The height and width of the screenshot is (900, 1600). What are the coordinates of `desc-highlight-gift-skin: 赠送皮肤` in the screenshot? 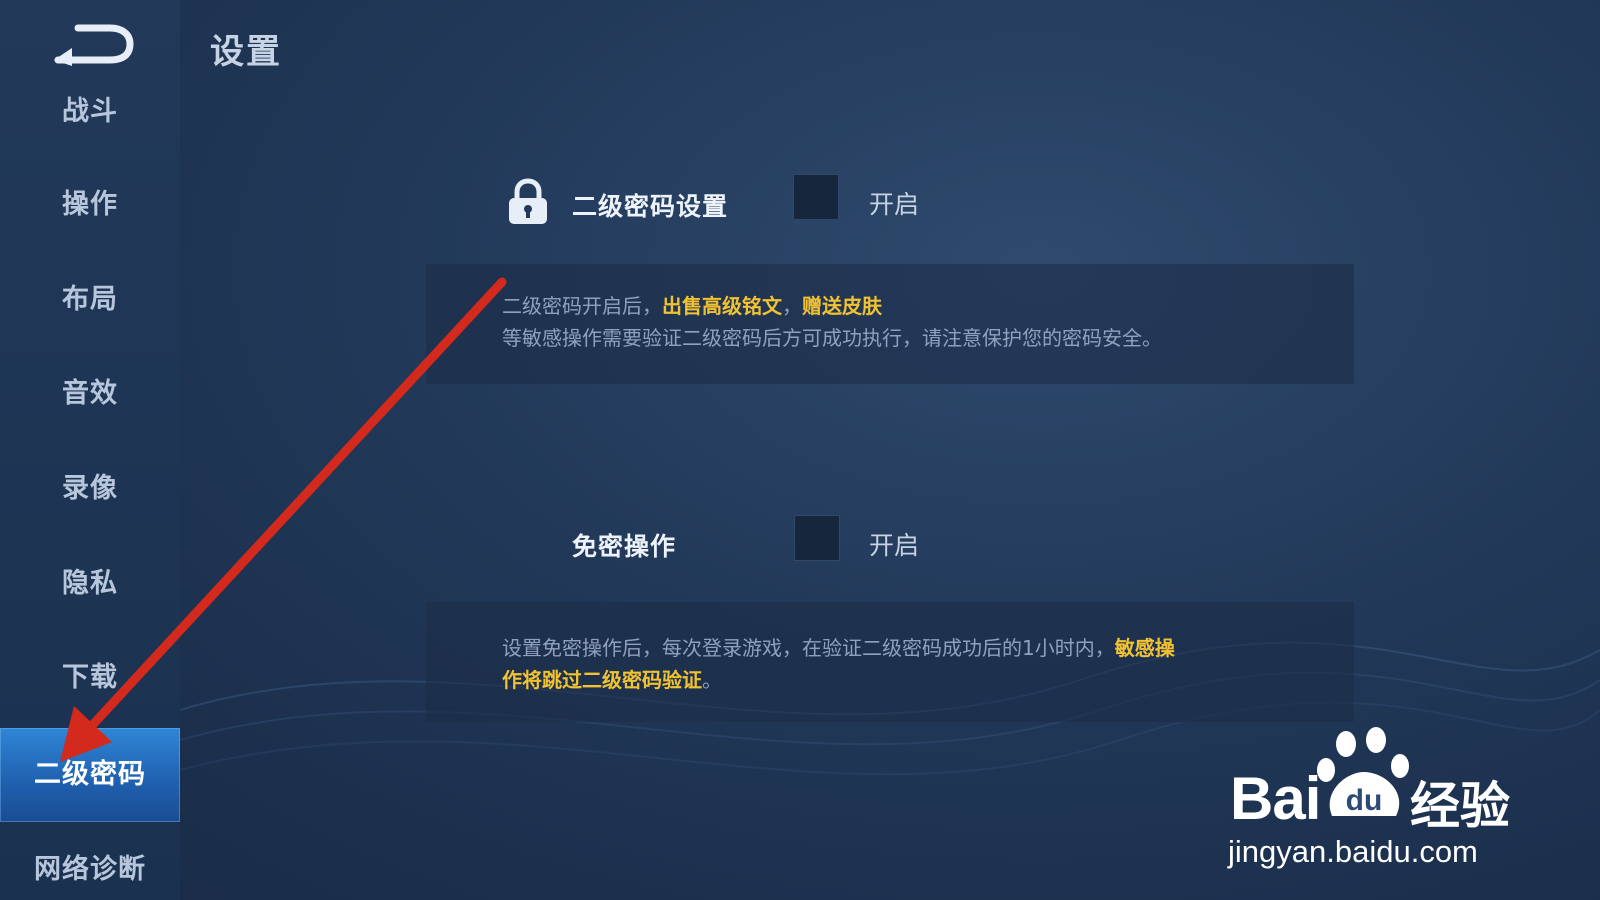 It's located at (842, 306).